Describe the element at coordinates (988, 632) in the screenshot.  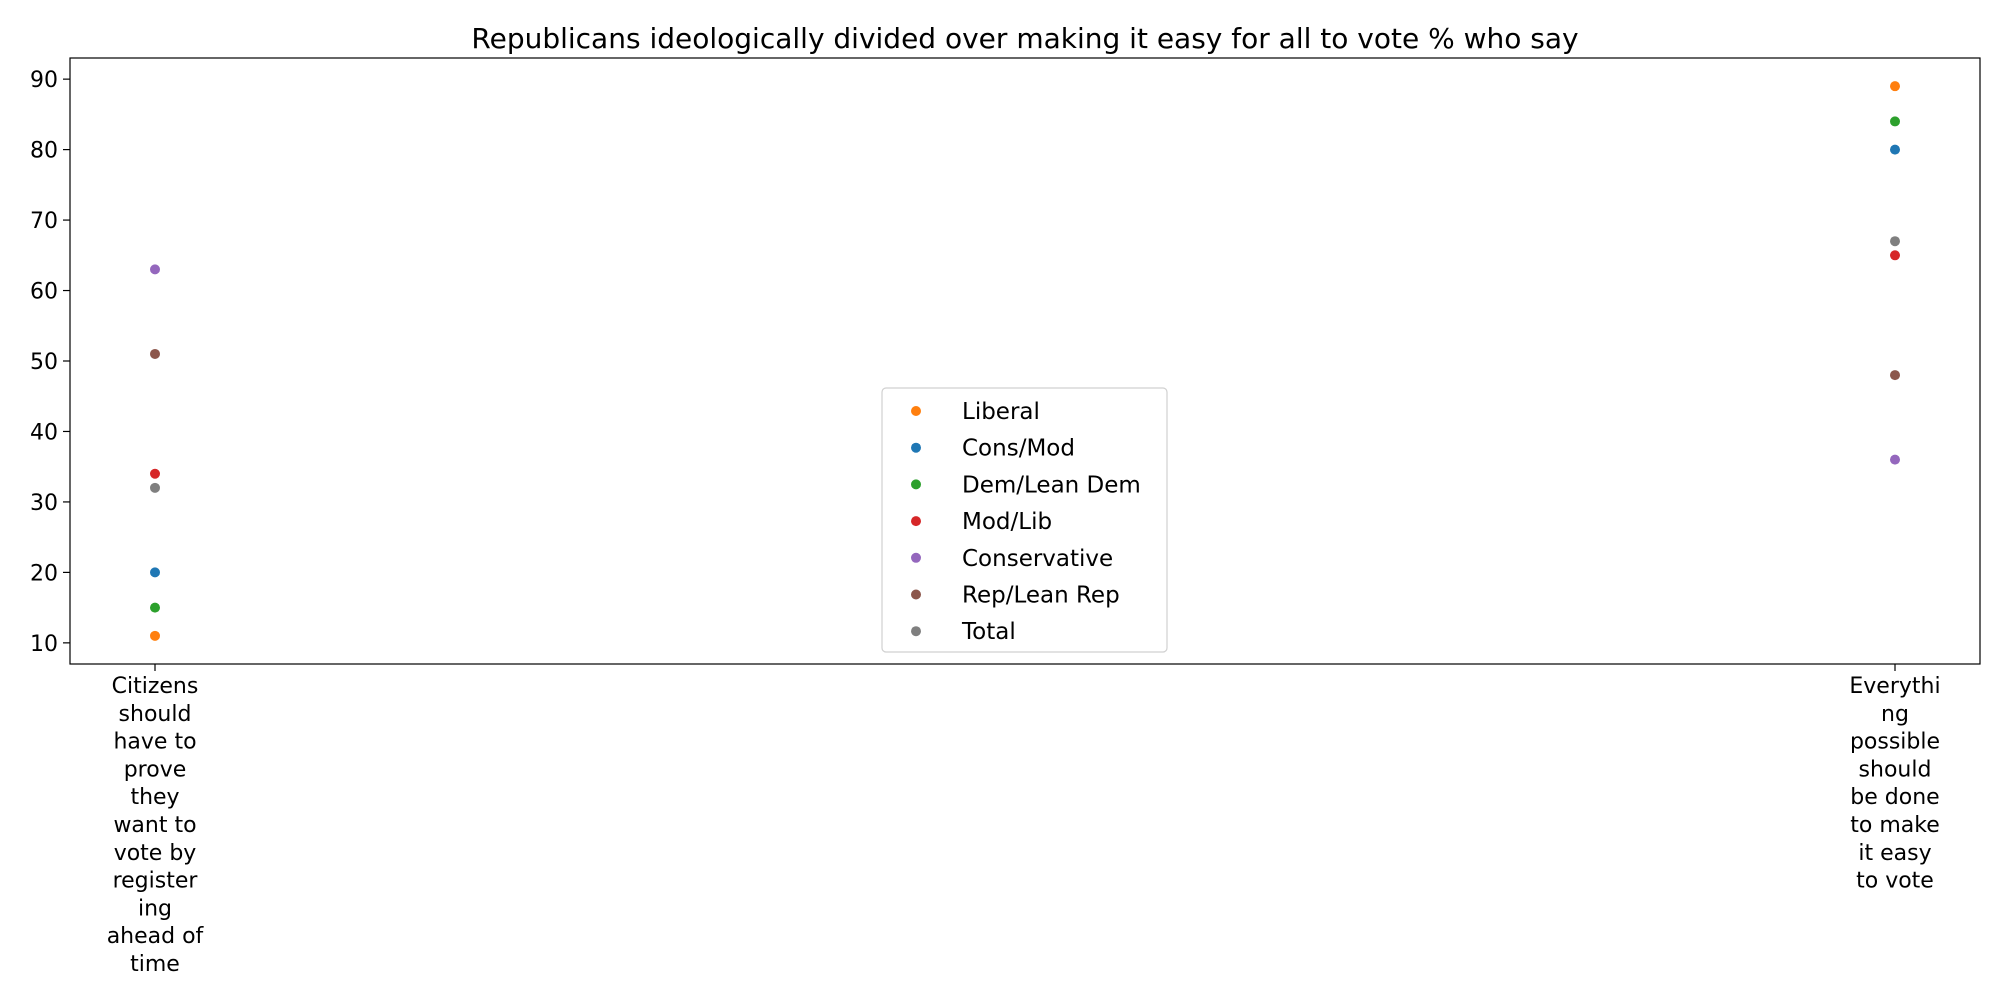
I see `legend-entry: Total` at that location.